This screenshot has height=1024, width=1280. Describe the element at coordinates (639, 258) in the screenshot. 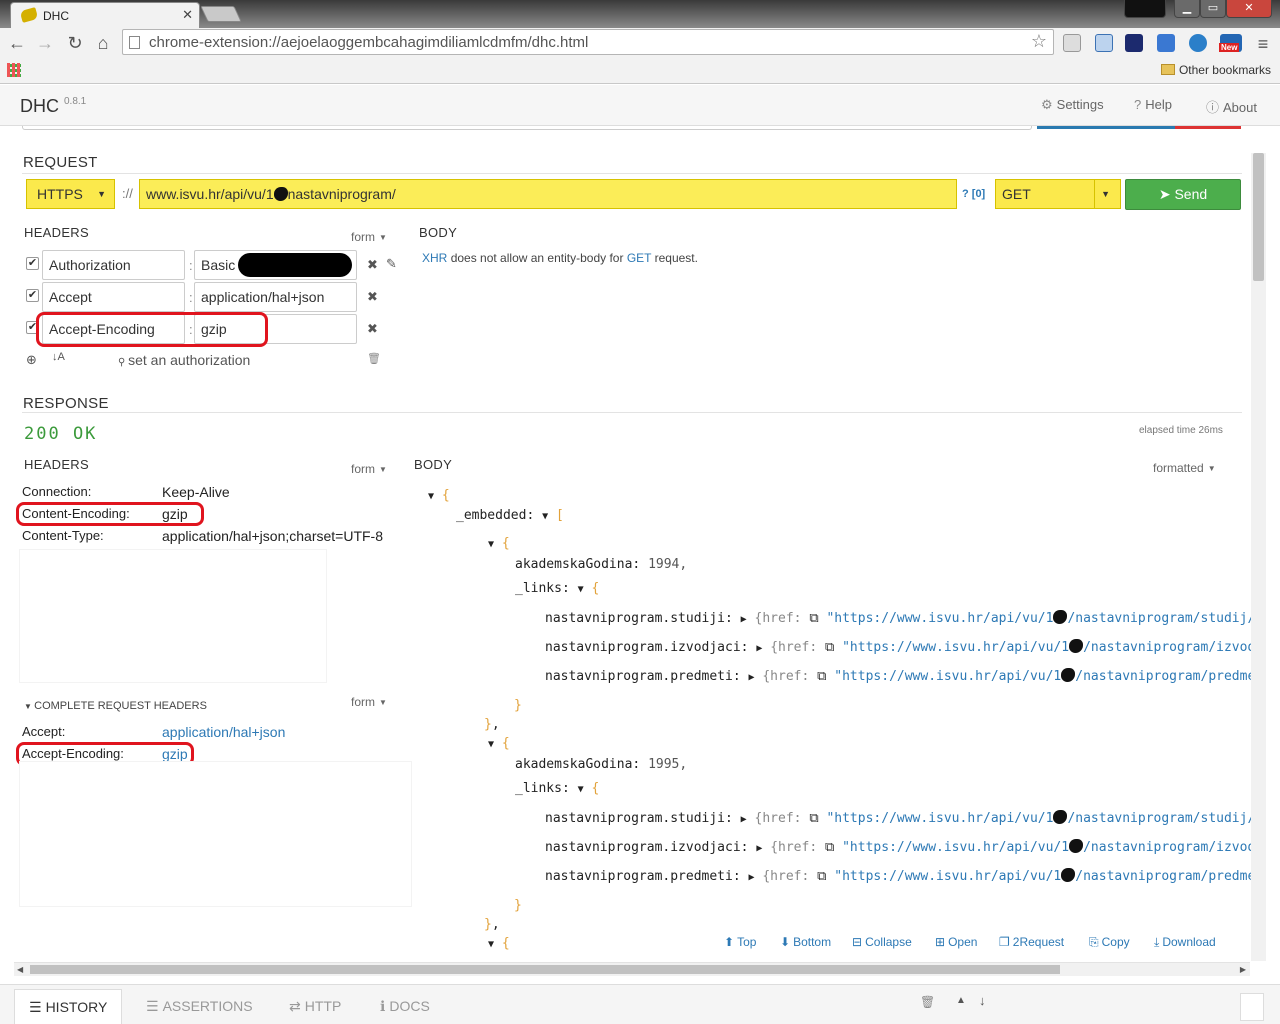

I see `get-link: GET` at that location.